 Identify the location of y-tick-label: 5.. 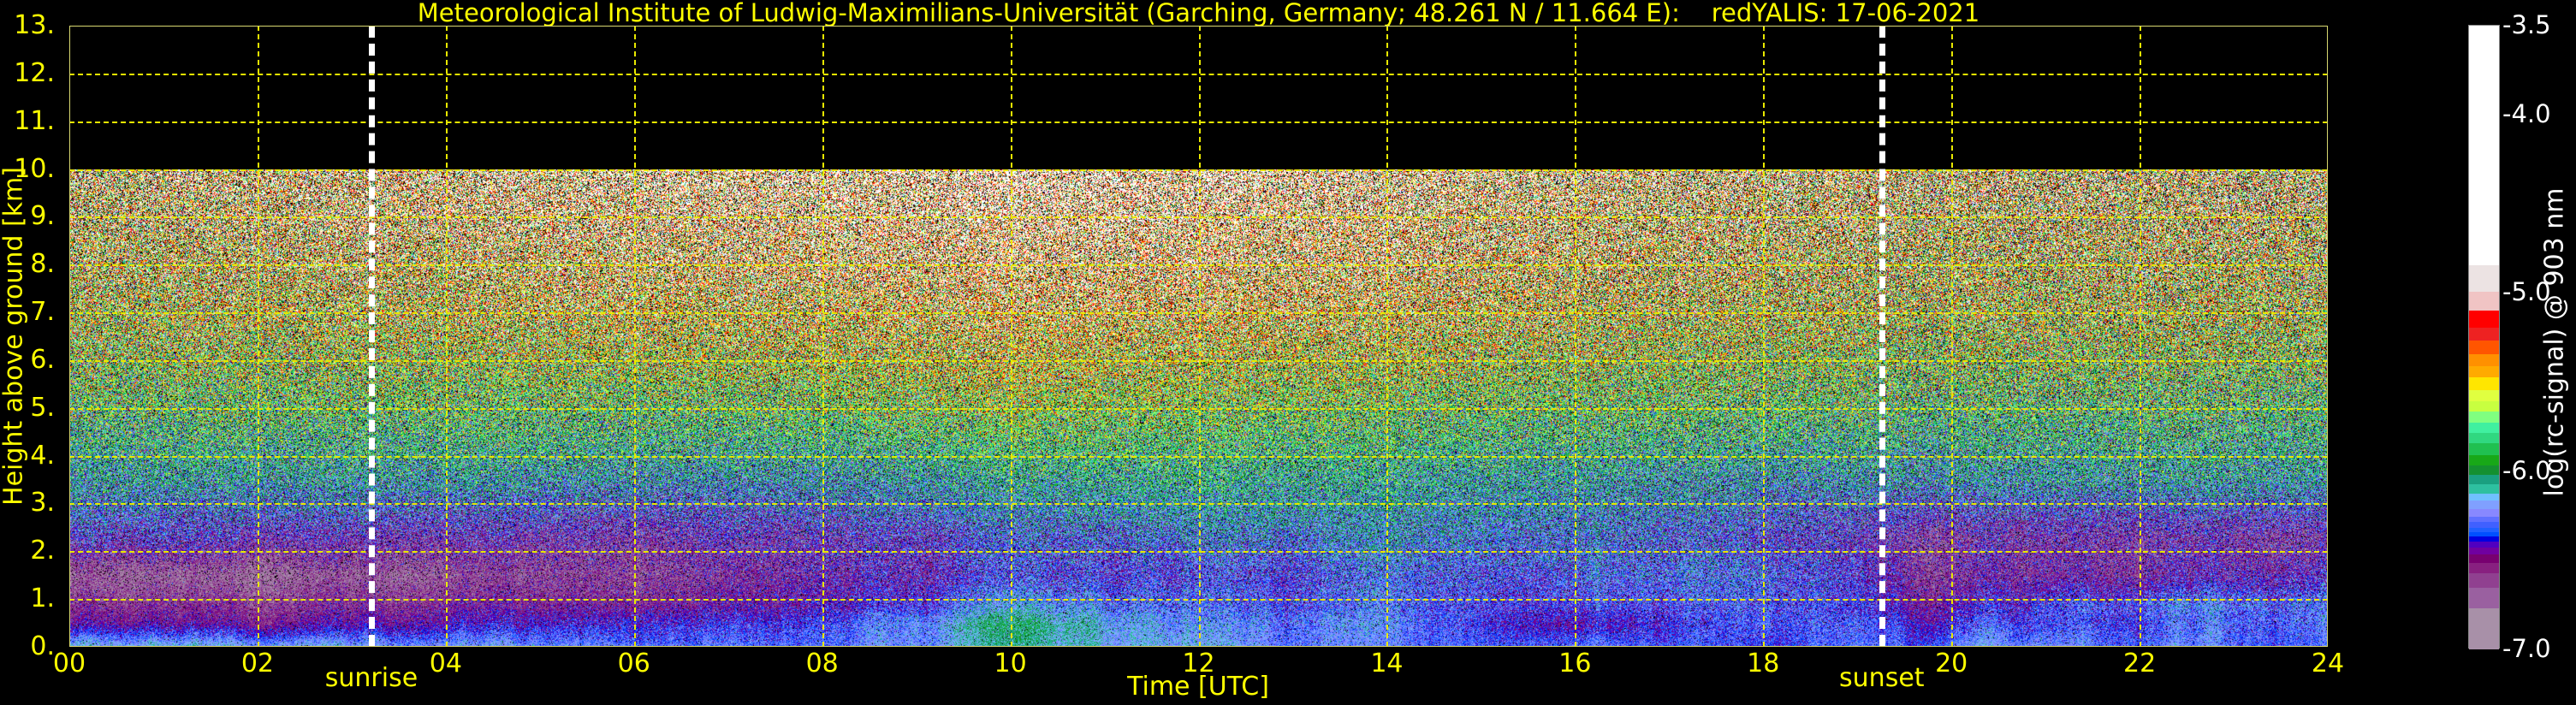
(42, 407).